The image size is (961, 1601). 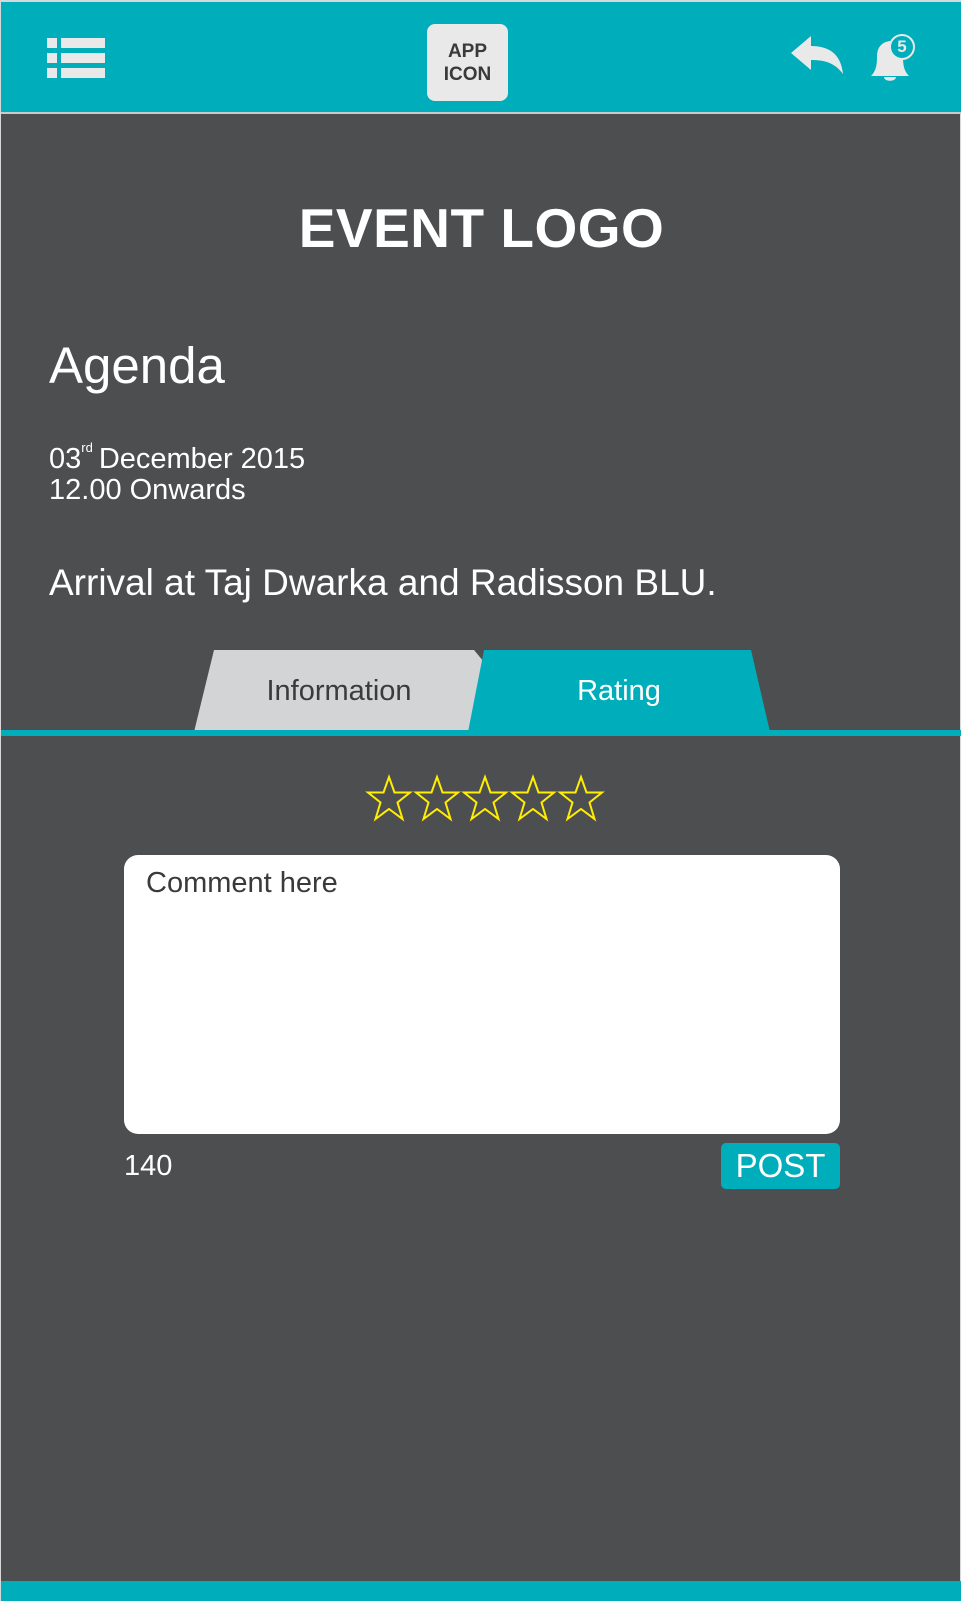 I want to click on date-day: 03, so click(x=65, y=459).